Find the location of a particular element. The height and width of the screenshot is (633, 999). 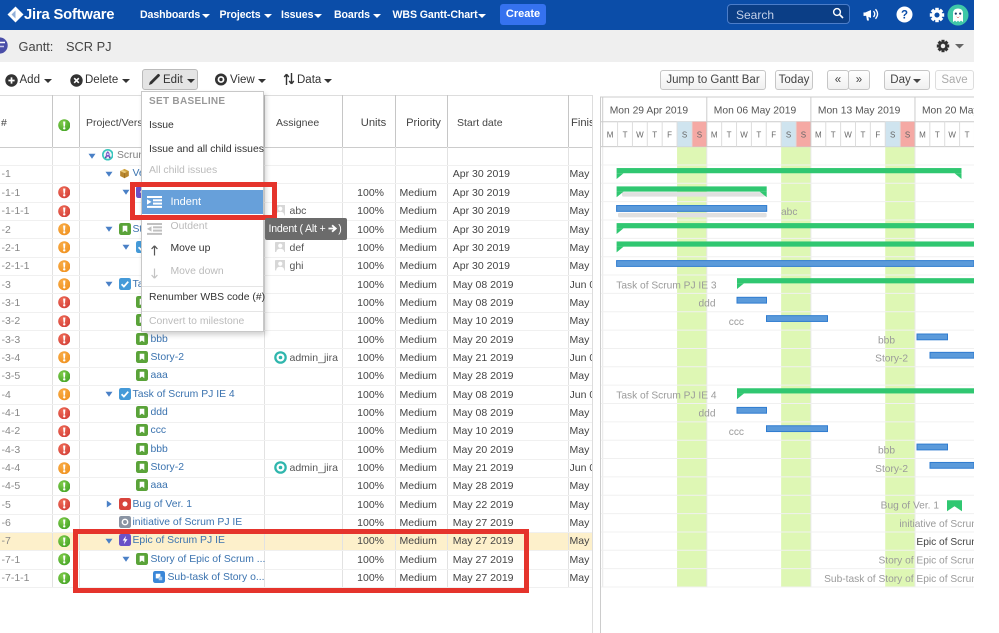

svg-text: Bug of Ver. 1 is located at coordinates (910, 505).